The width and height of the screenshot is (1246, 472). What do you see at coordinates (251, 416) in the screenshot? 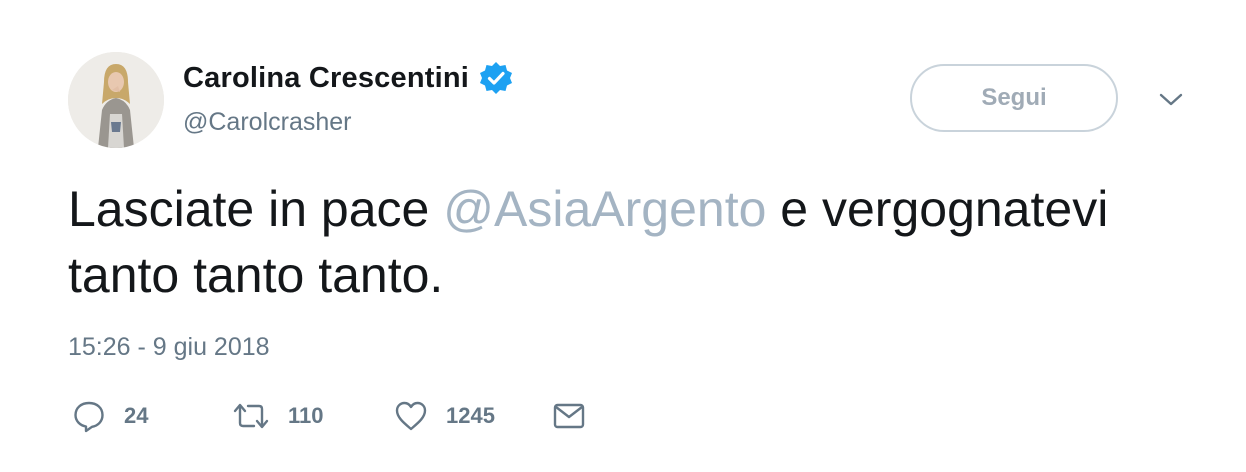
I see `retweet-icon` at bounding box center [251, 416].